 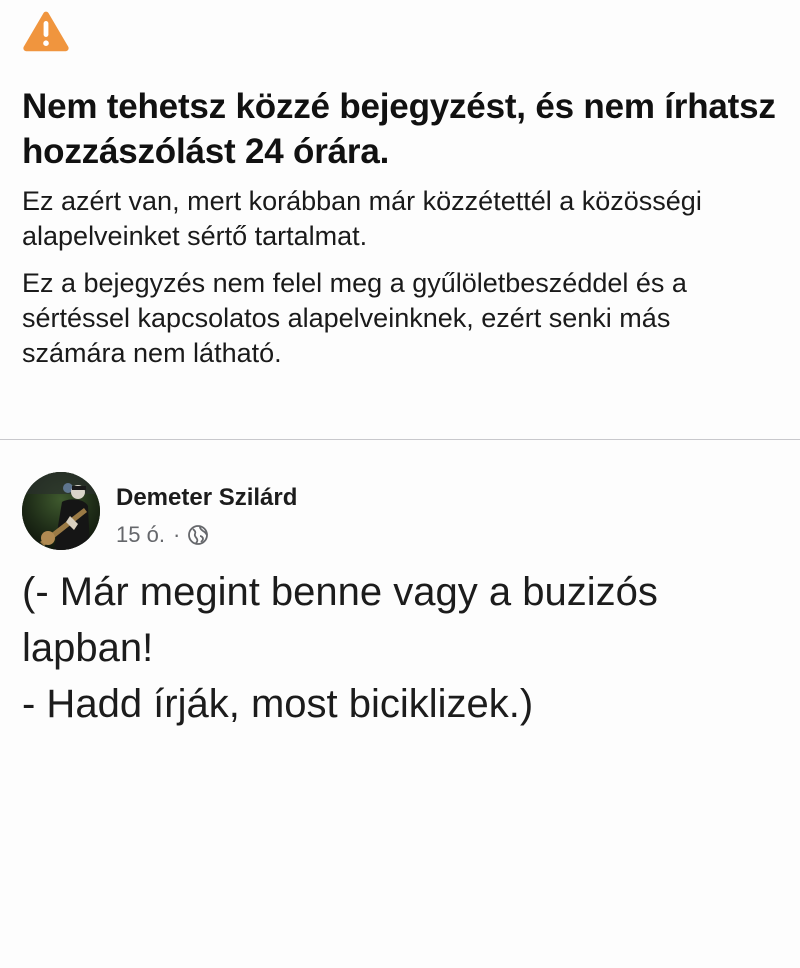 I want to click on avatar-photo, so click(x=61, y=511).